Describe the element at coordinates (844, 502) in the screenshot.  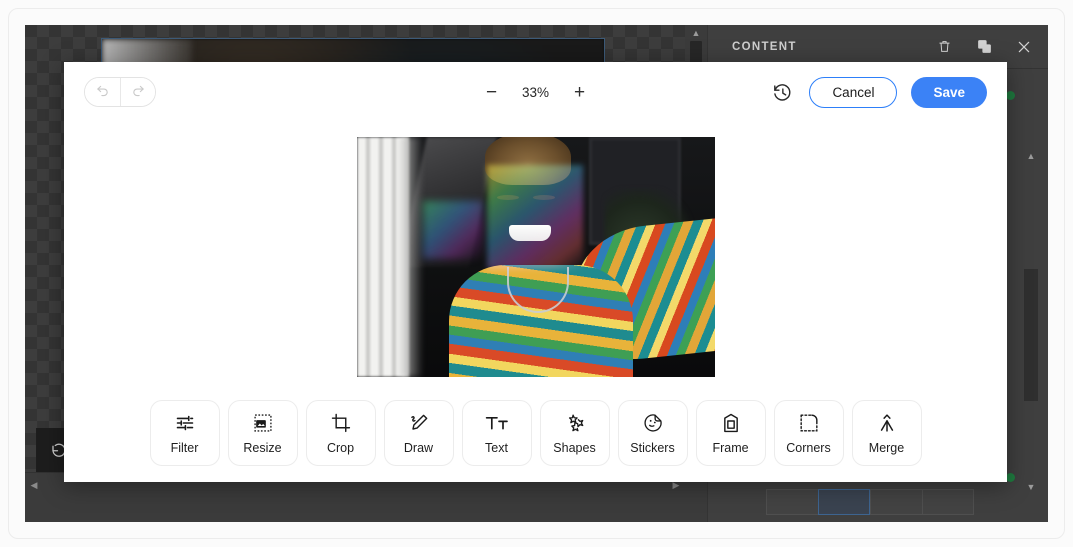
I see `segment-option-selected` at that location.